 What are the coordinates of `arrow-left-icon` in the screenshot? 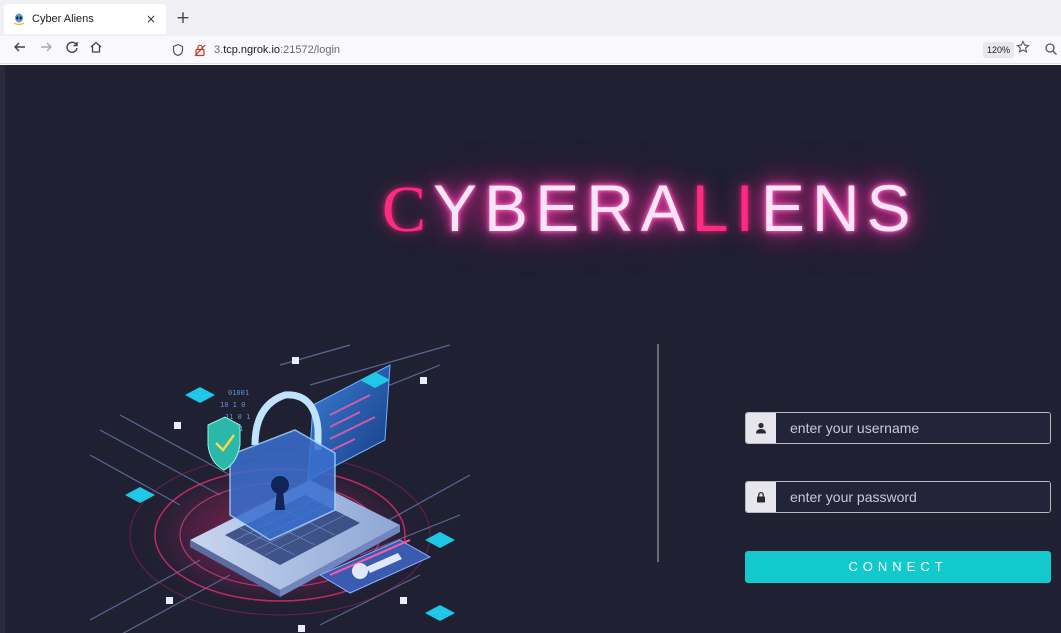 It's located at (20, 50).